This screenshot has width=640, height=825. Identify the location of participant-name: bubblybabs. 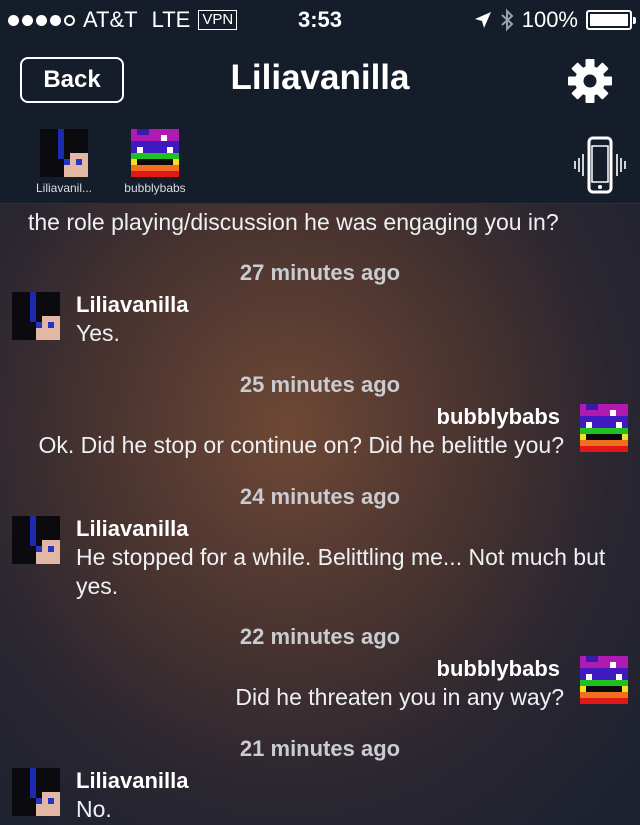
(155, 188).